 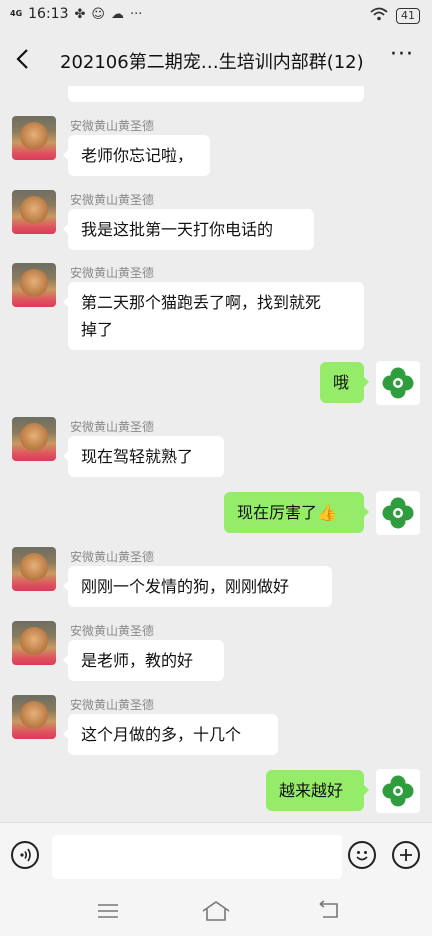 What do you see at coordinates (197, 857) in the screenshot?
I see `message-input` at bounding box center [197, 857].